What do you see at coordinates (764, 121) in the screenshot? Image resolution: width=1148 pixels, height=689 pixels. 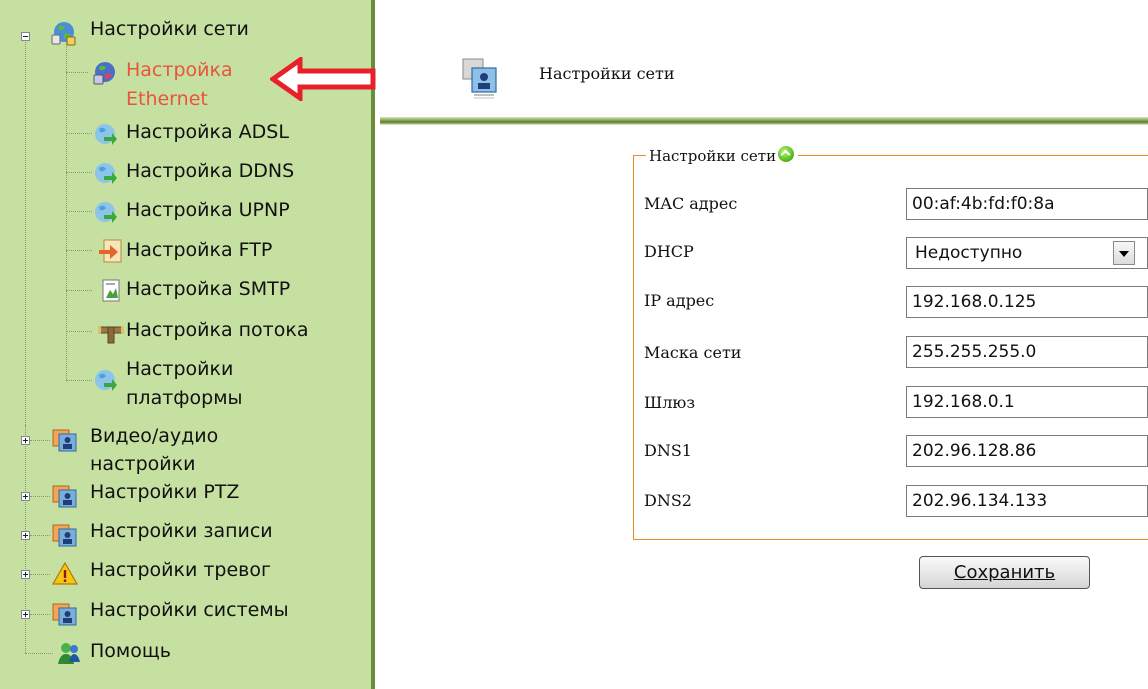 I see `header-divider` at bounding box center [764, 121].